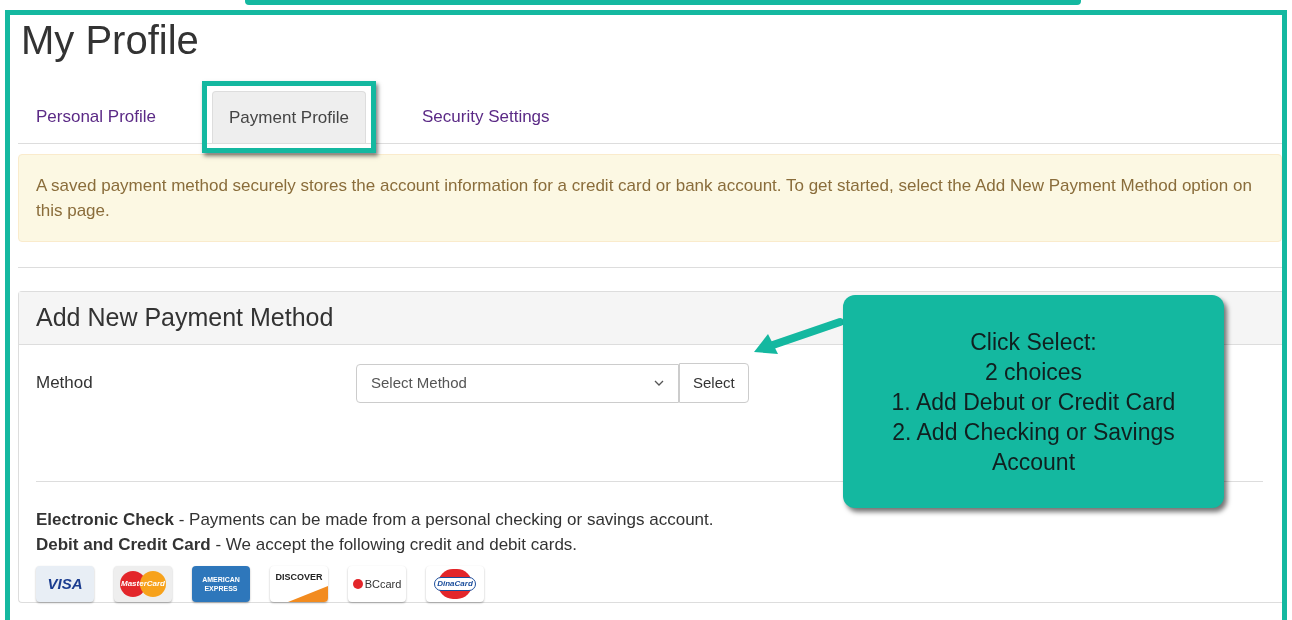  What do you see at coordinates (110, 40) in the screenshot?
I see `page-title: My Profile` at bounding box center [110, 40].